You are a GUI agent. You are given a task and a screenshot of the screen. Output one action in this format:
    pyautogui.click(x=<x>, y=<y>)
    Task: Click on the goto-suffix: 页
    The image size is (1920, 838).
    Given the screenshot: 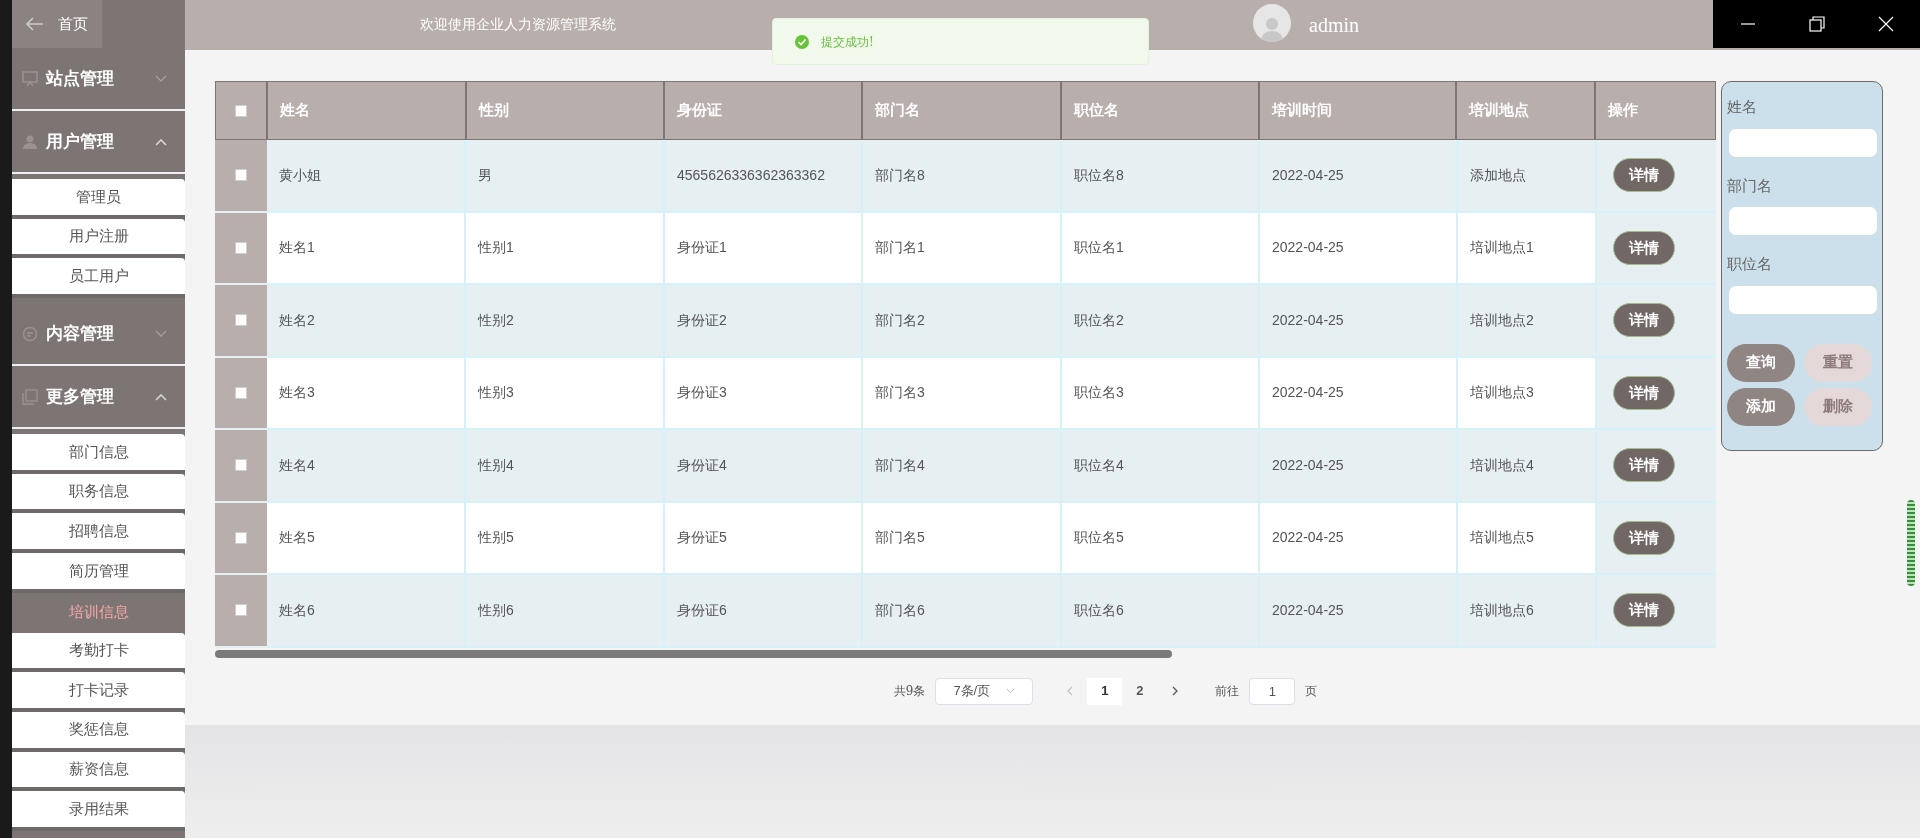 What is the action you would take?
    pyautogui.click(x=1311, y=691)
    